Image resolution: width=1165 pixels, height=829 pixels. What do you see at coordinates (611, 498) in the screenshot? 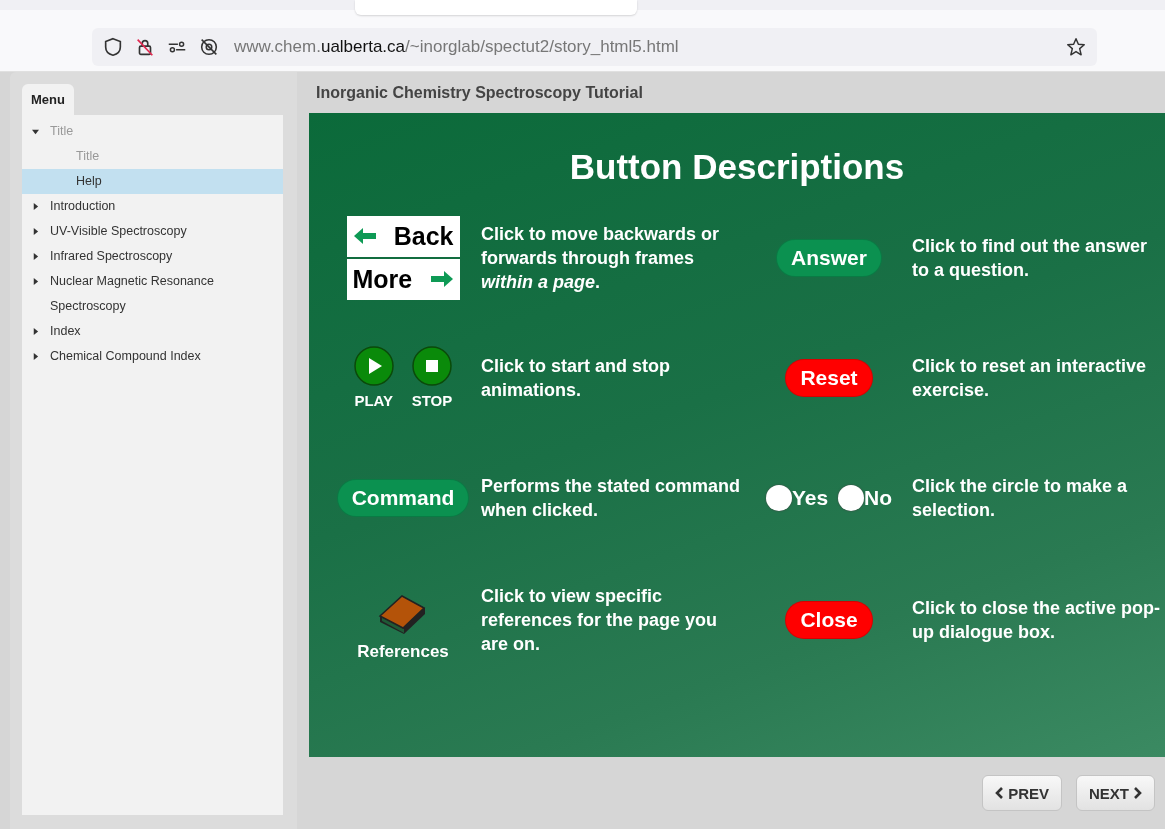
I see `button-description: Performs the stated command when clicked.` at bounding box center [611, 498].